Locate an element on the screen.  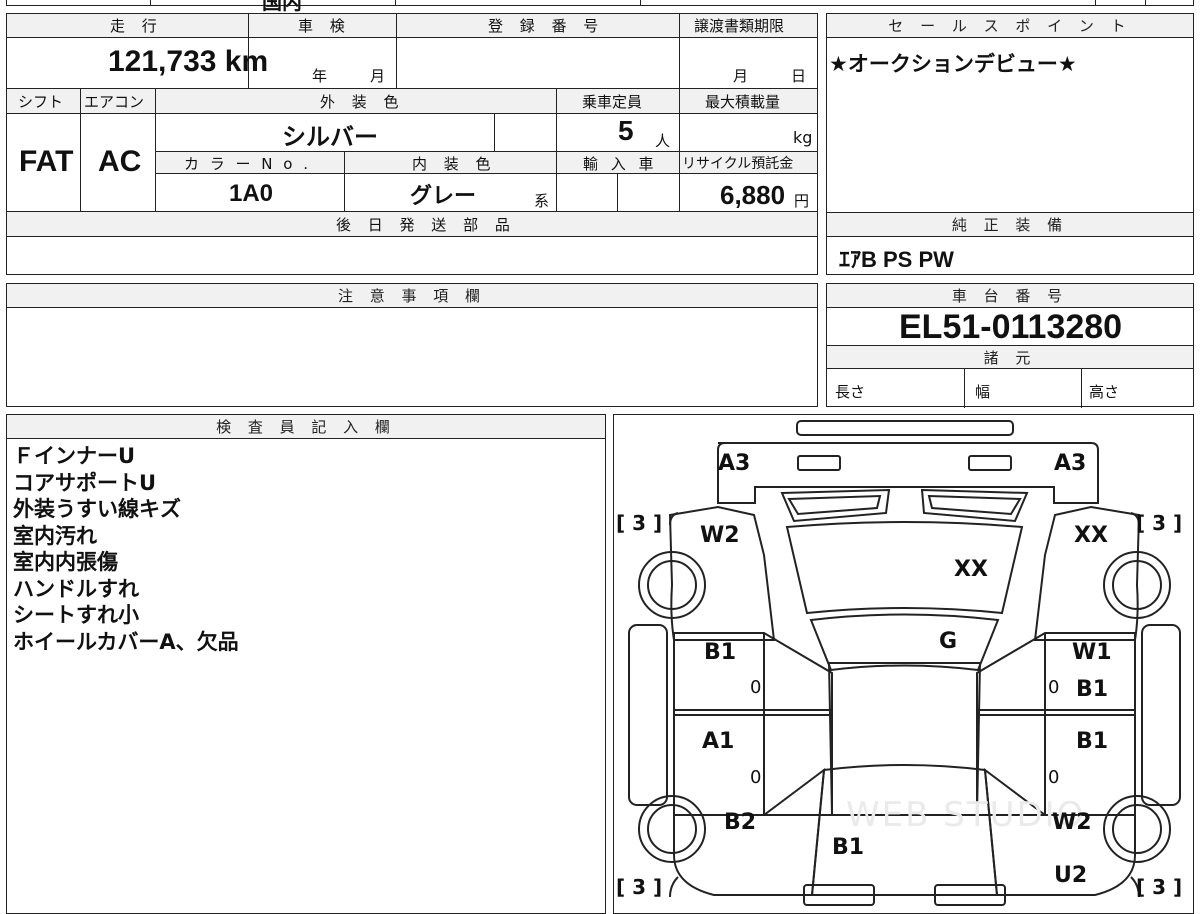
sales-point-label: セ ー ル ス ポ イ ン ト is located at coordinates (1010, 26).